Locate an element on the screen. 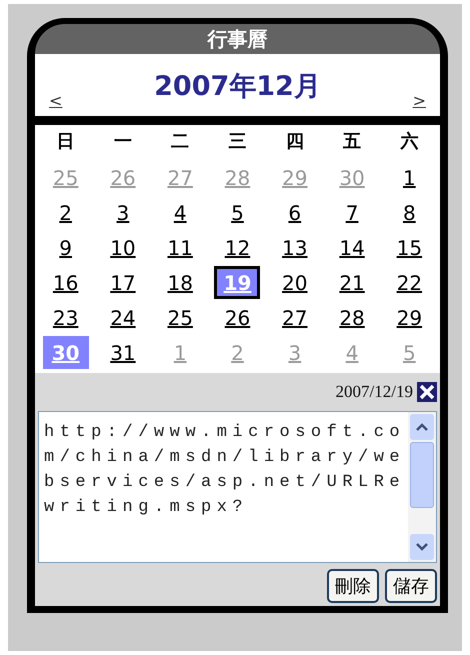 This screenshot has width=470, height=655. calendar-day: 1 is located at coordinates (409, 177).